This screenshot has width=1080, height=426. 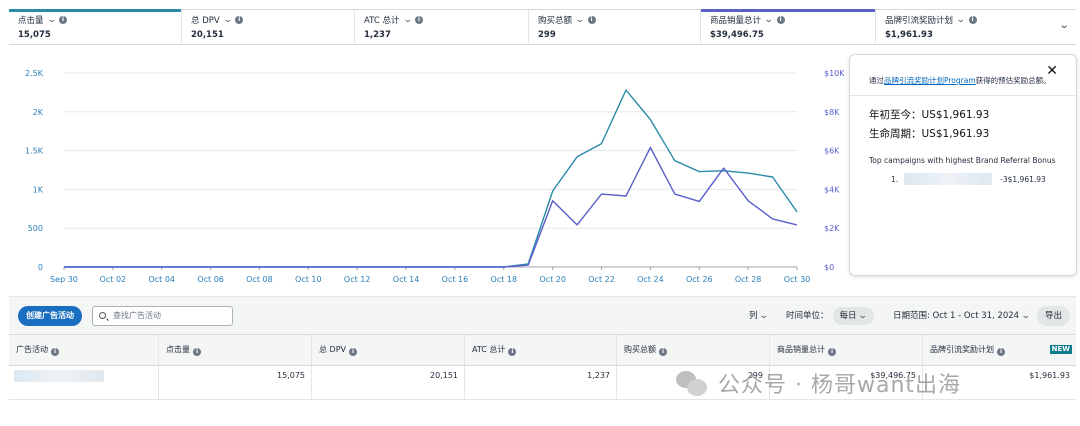 I want to click on x-tick-label: Oct 16, so click(x=455, y=279).